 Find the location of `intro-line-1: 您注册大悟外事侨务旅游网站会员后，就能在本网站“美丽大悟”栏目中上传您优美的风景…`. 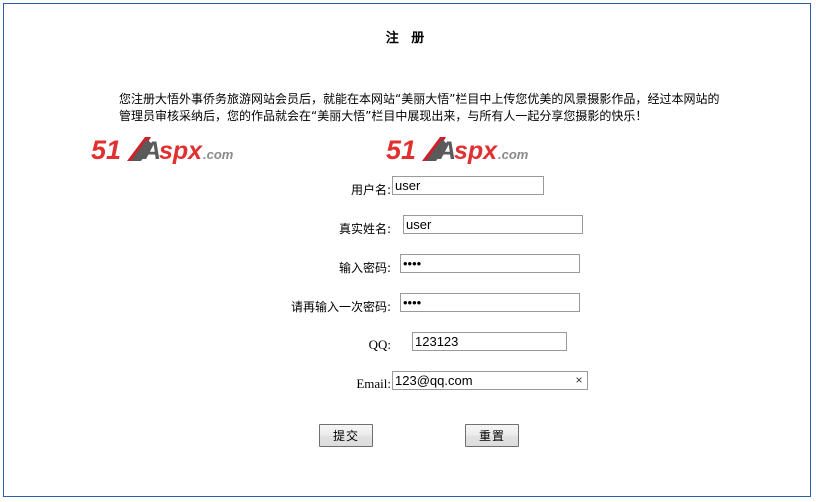

intro-line-1: 您注册大悟外事侨务旅游网站会员后，就能在本网站“美丽大悟”栏目中上传您优美的风景… is located at coordinates (419, 99).